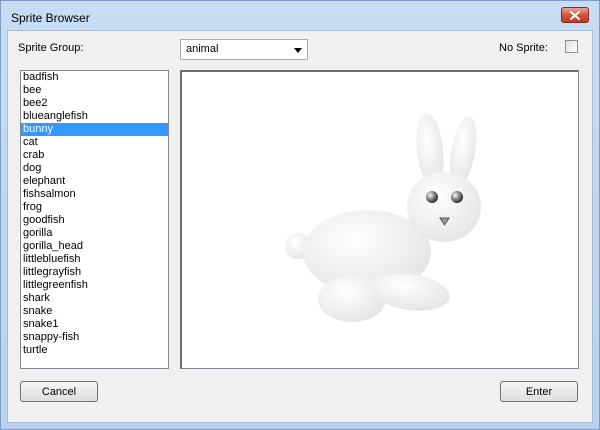 The height and width of the screenshot is (430, 600). What do you see at coordinates (298, 50) in the screenshot?
I see `chevron-down-icon` at bounding box center [298, 50].